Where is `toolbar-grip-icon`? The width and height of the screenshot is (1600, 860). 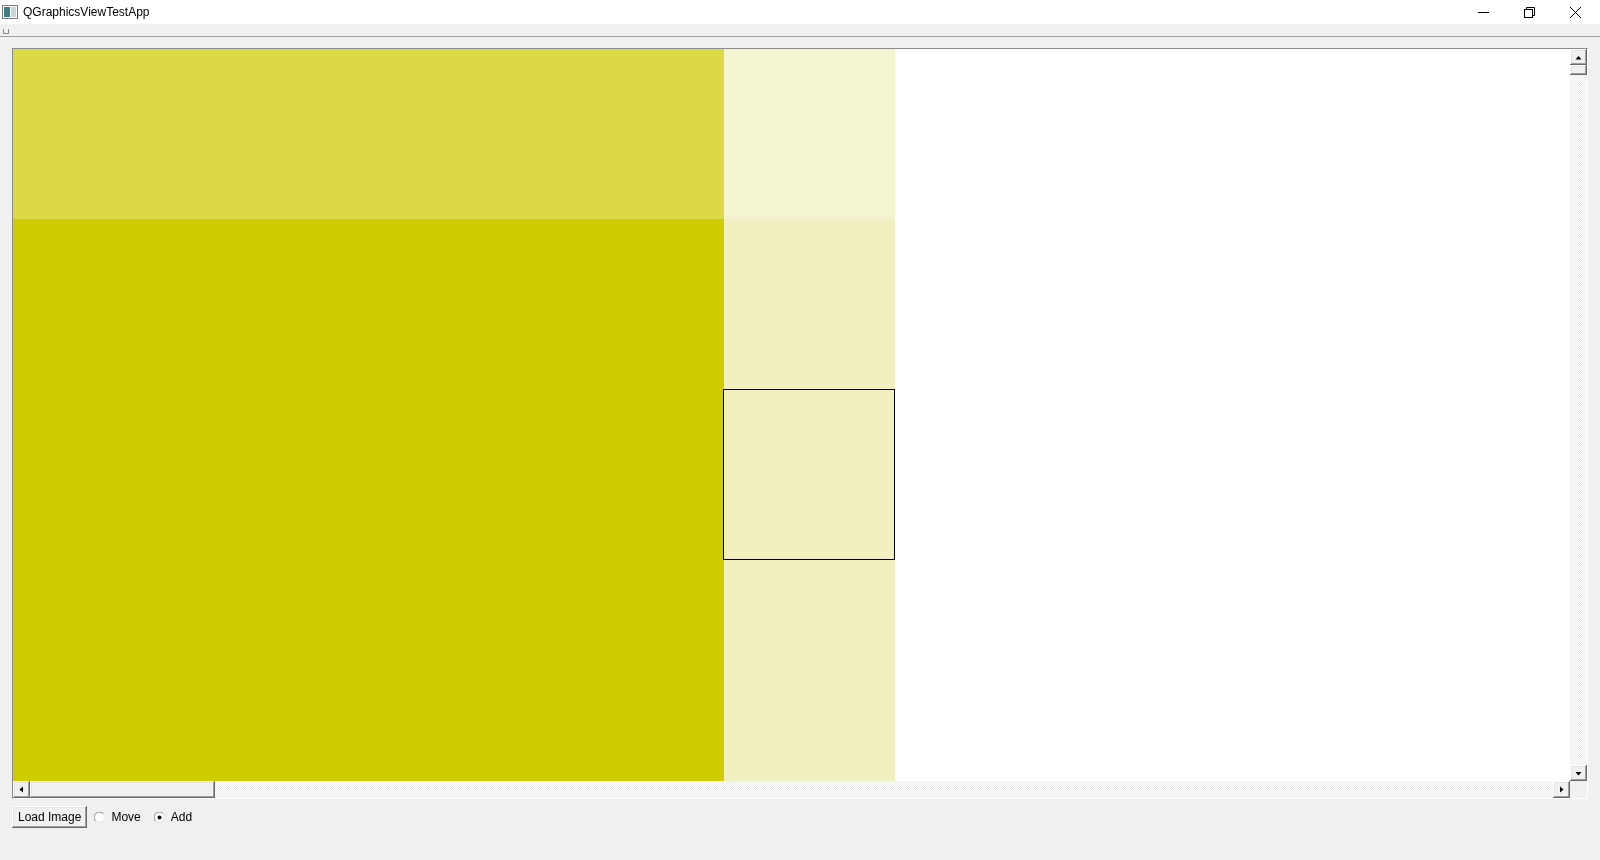
toolbar-grip-icon is located at coordinates (6, 31).